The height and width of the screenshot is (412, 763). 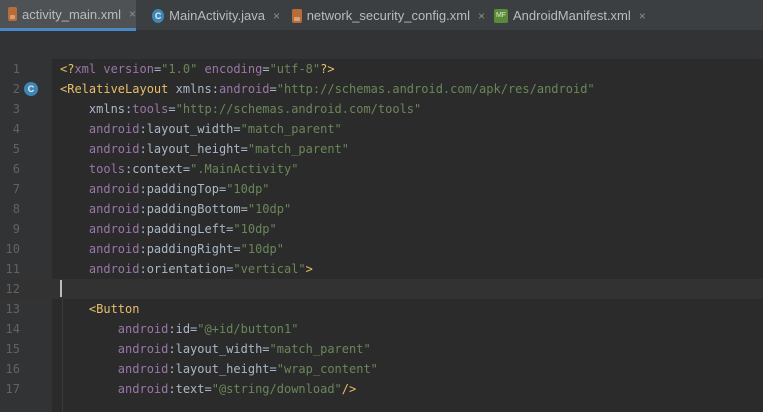 I want to click on code-token: ?>, so click(x=327, y=69).